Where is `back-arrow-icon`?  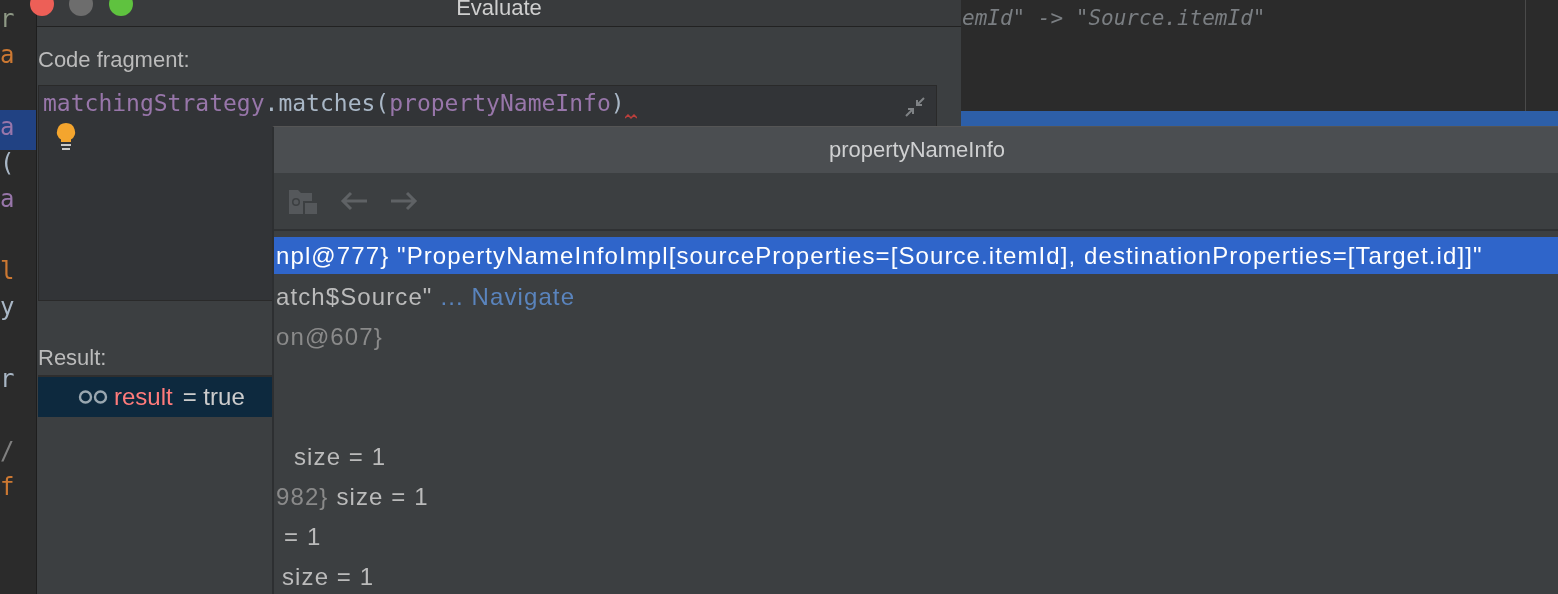 back-arrow-icon is located at coordinates (354, 201).